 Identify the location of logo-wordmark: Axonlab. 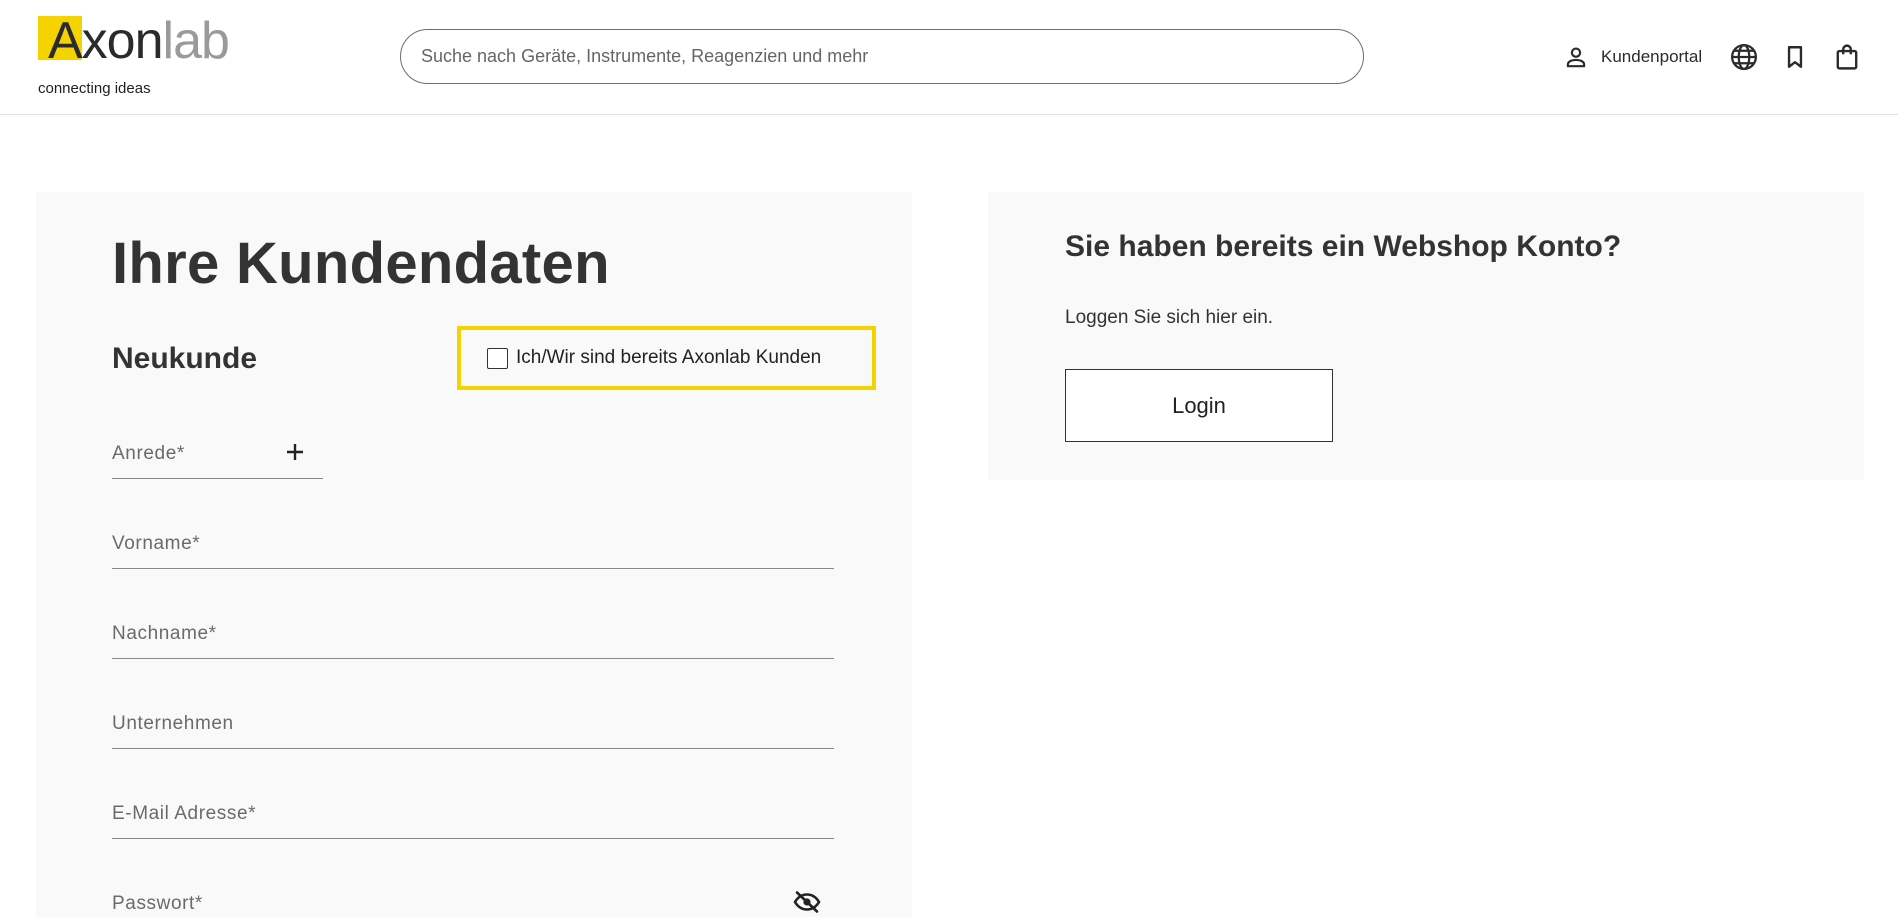
(139, 41).